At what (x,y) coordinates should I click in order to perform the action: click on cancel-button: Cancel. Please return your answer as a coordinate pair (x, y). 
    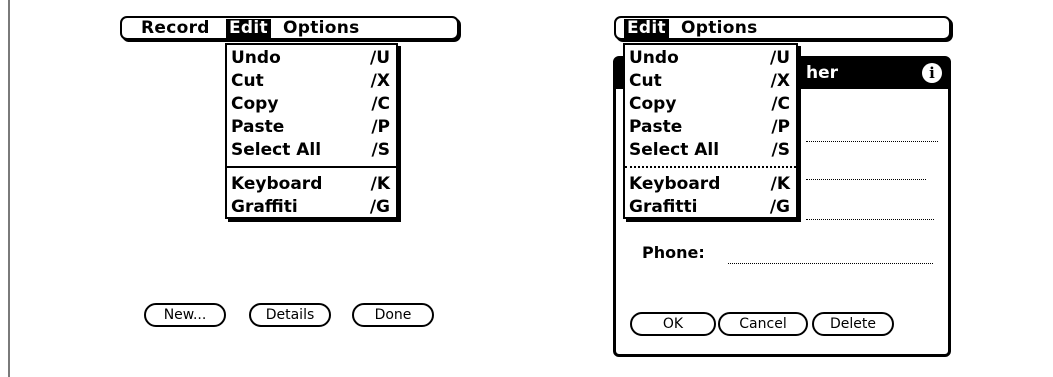
    Looking at the image, I should click on (763, 324).